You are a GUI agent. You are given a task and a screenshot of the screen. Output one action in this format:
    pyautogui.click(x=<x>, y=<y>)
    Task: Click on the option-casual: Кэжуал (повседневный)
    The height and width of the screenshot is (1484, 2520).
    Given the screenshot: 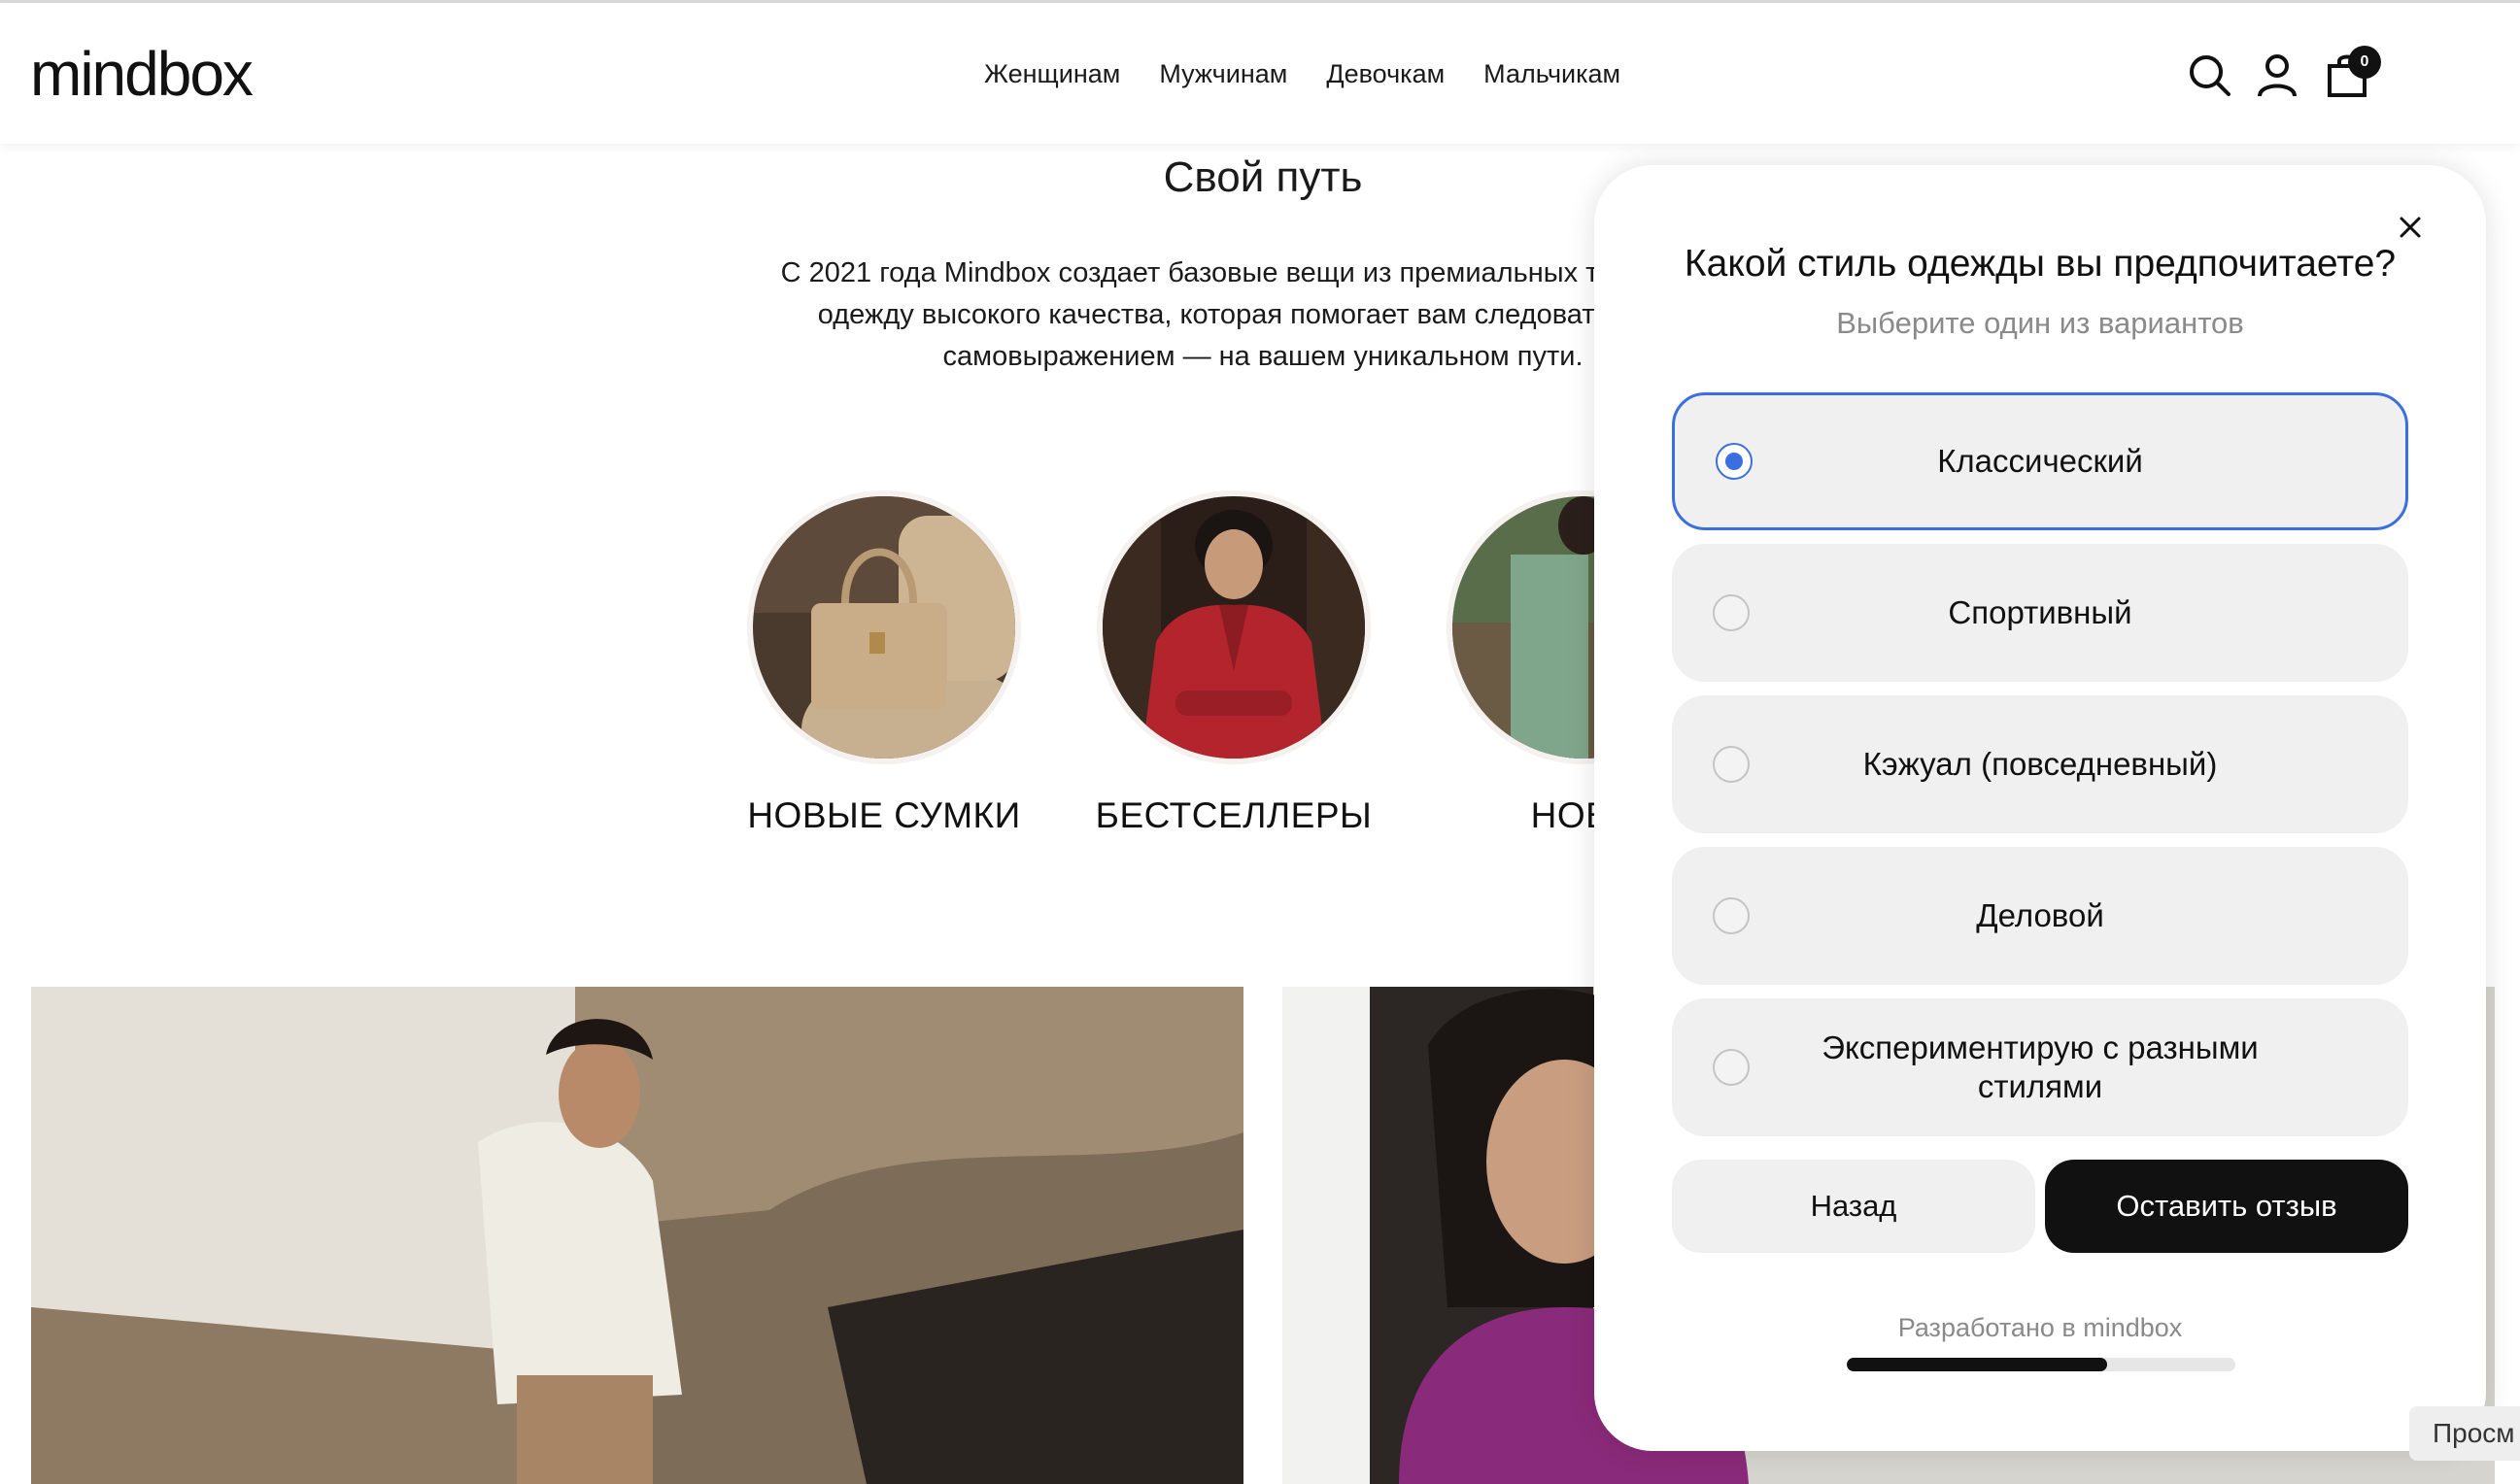 What is the action you would take?
    pyautogui.click(x=2040, y=764)
    